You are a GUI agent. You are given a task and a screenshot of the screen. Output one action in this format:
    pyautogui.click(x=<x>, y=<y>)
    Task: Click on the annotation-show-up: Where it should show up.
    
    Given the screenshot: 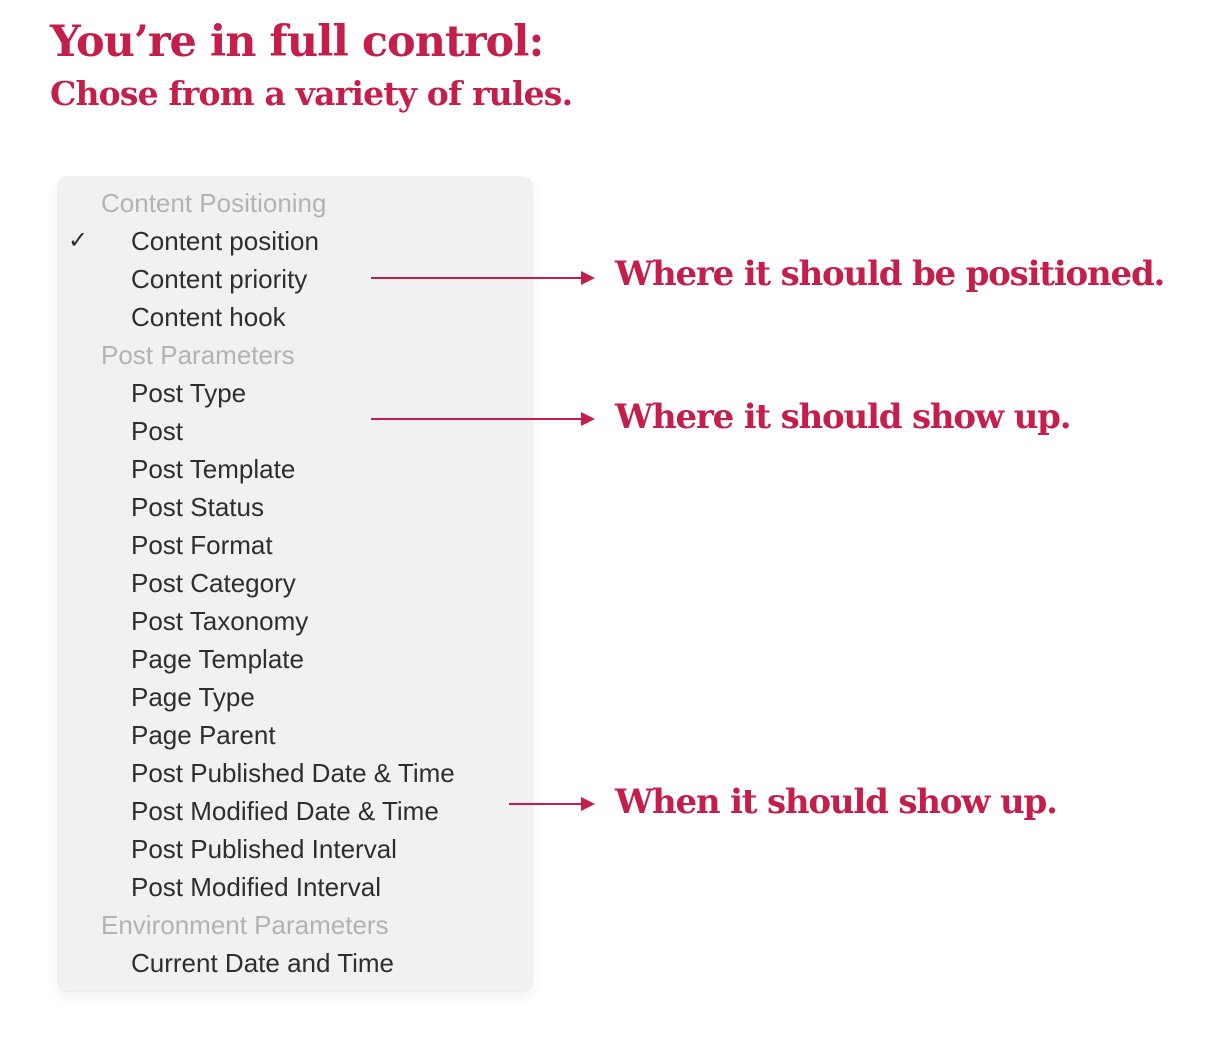 What is the action you would take?
    pyautogui.click(x=843, y=417)
    